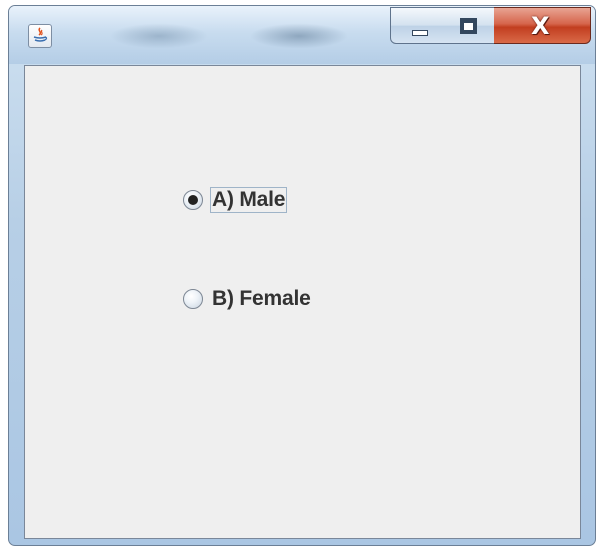 Image resolution: width=599 pixels, height=549 pixels. Describe the element at coordinates (193, 200) in the screenshot. I see `radio-button-male` at that location.